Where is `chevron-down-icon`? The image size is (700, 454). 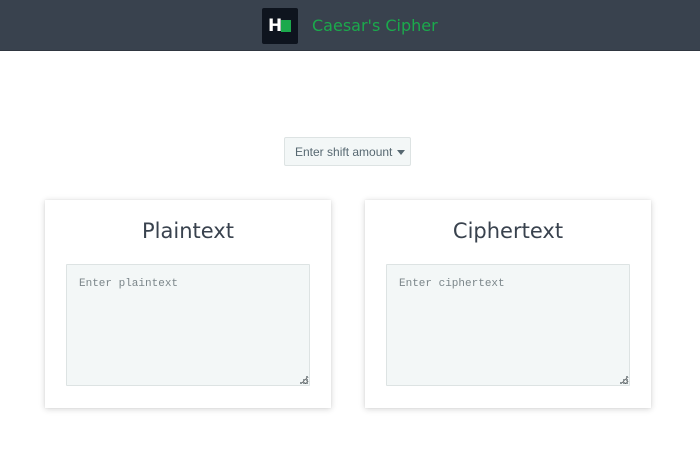
chevron-down-icon is located at coordinates (401, 152).